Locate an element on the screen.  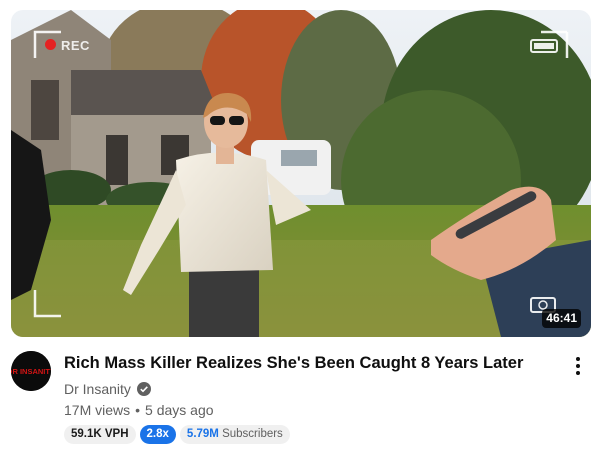
channel-name: Dr Insanity is located at coordinates (97, 389).